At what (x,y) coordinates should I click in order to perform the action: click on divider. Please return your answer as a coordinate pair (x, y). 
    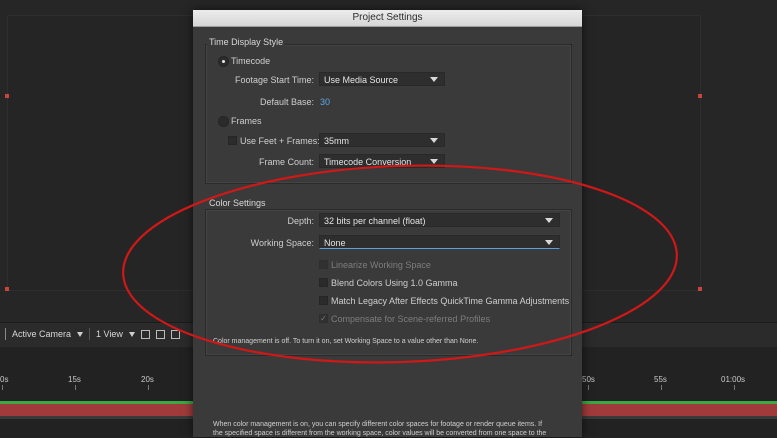
    Looking at the image, I should click on (90, 334).